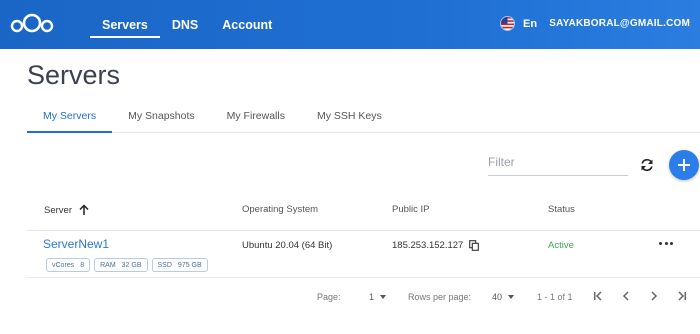 The height and width of the screenshot is (334, 700). What do you see at coordinates (349, 116) in the screenshot?
I see `tab-my-ssh-keys: My SSH Keys` at bounding box center [349, 116].